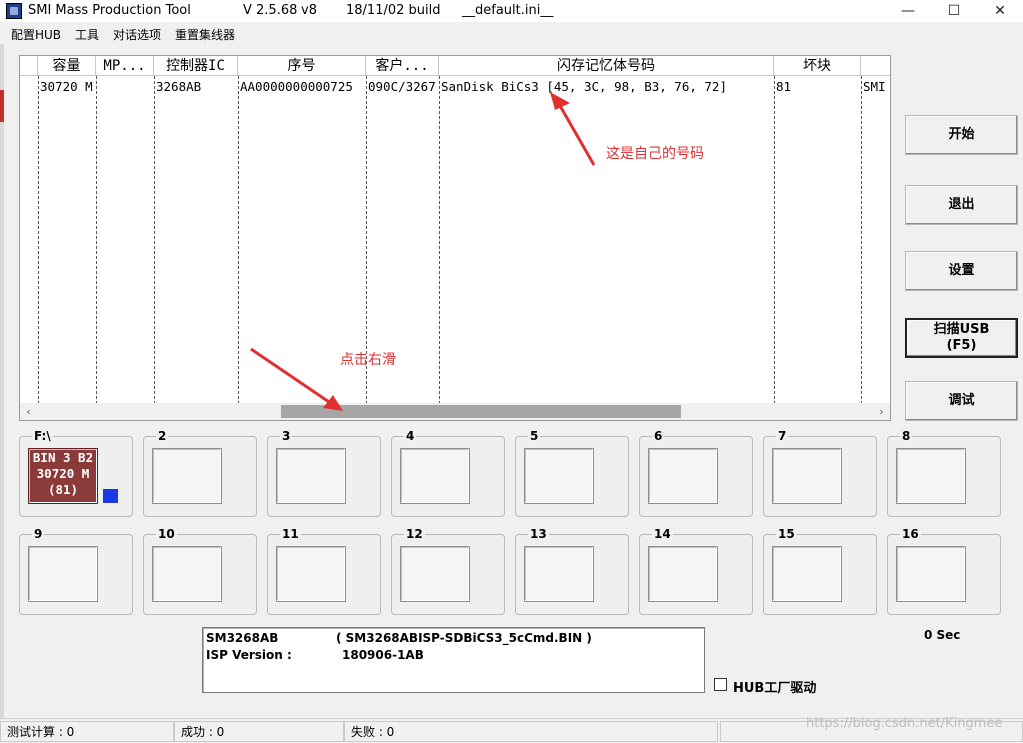 The image size is (1023, 743). What do you see at coordinates (14, 11) in the screenshot?
I see `app-icon` at bounding box center [14, 11].